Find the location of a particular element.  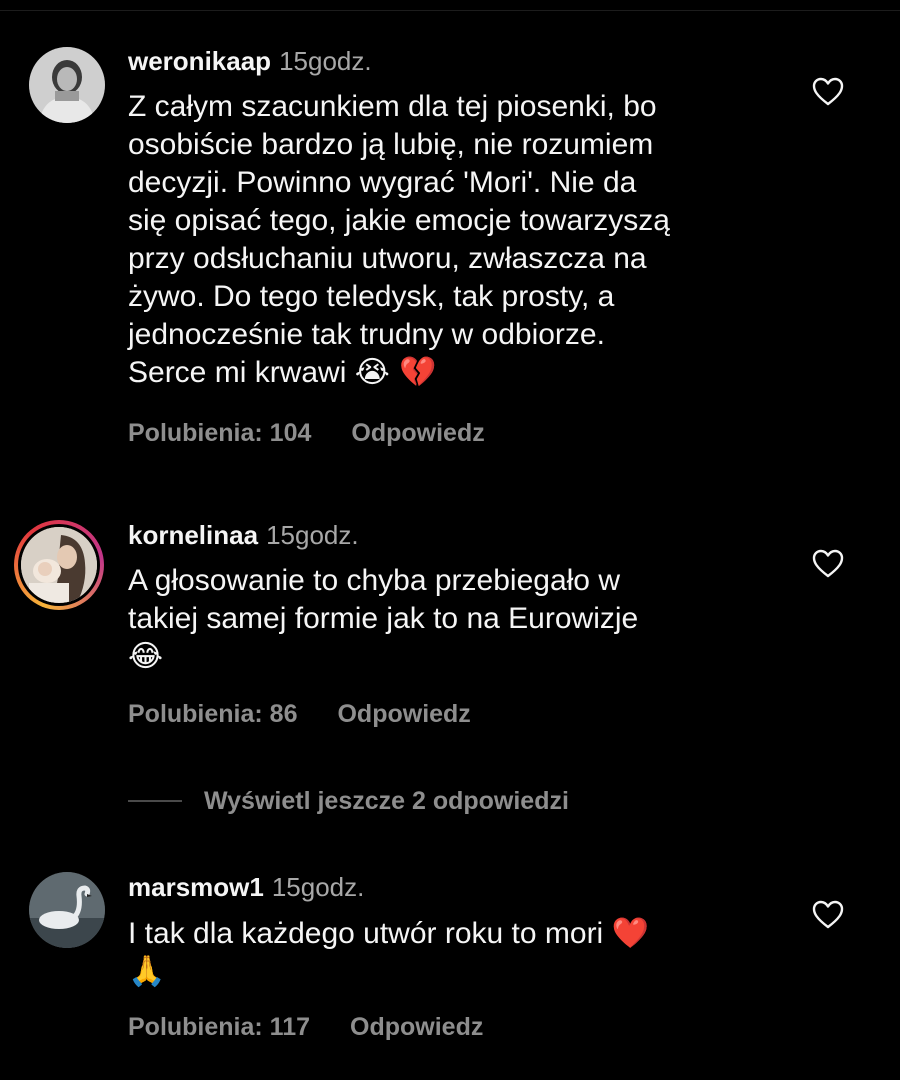

story-ring-avatar-icon is located at coordinates (59, 565).